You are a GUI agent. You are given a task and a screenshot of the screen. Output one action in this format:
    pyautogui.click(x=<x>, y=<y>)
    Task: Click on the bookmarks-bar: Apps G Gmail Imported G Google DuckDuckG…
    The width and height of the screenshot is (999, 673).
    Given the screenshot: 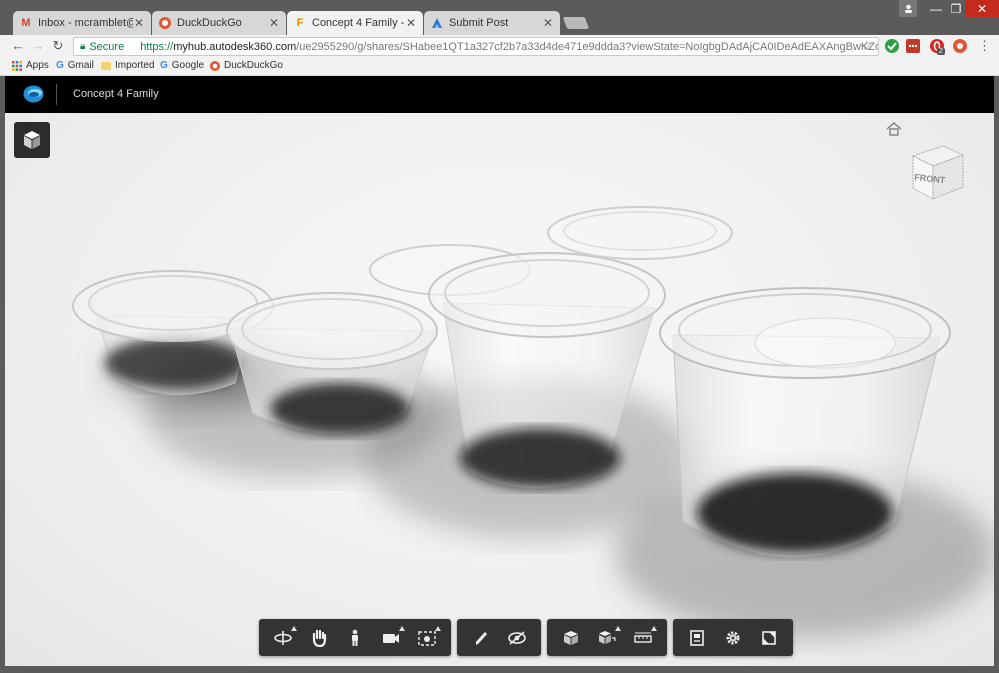 What is the action you would take?
    pyautogui.click(x=499, y=66)
    